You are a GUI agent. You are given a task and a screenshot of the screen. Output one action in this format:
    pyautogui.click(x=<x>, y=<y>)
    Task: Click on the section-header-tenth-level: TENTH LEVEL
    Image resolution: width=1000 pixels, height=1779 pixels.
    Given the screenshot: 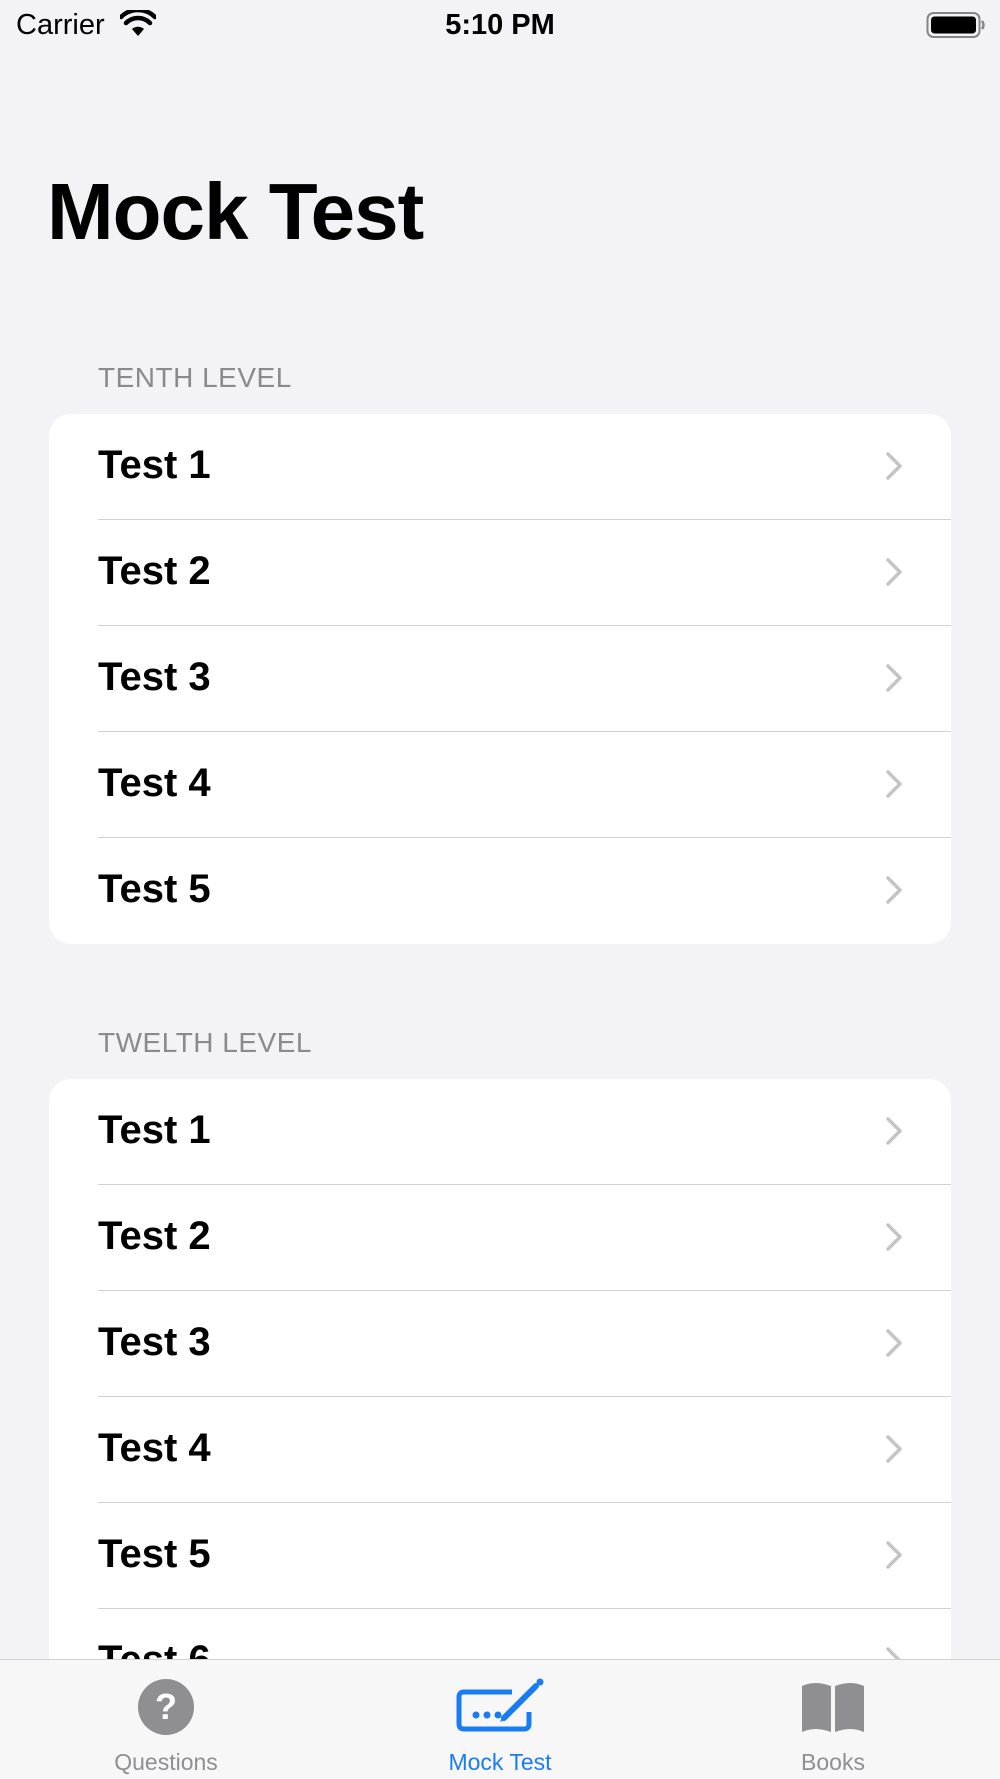 What is the action you would take?
    pyautogui.click(x=195, y=377)
    